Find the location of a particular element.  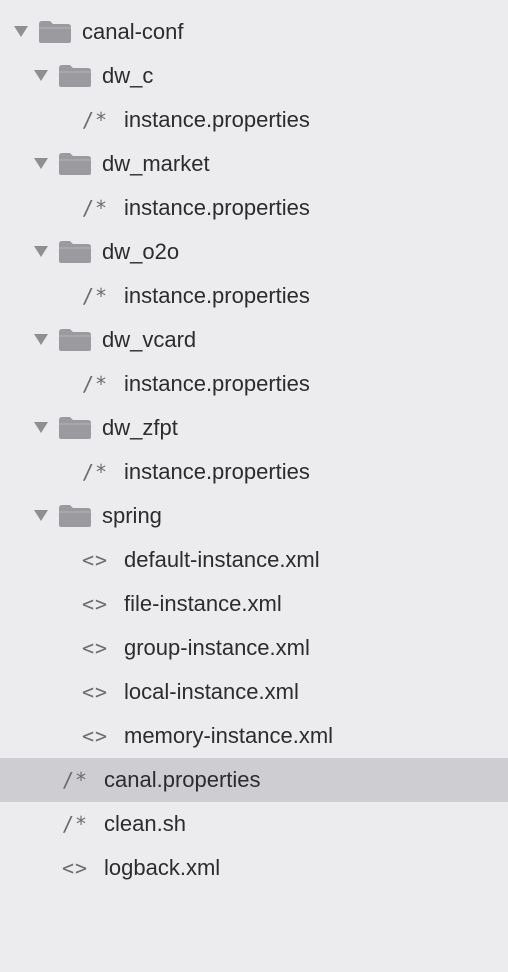

tree-item-label: dw_c is located at coordinates (128, 75).